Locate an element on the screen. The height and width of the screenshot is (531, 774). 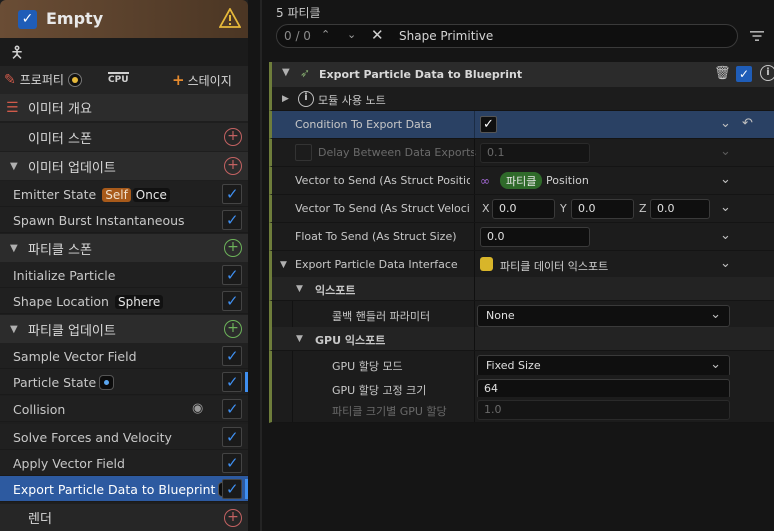
row-gpu-alloc-by-size: 파티클 크기별 GPU 할당 1.0 is located at coordinates (521, 410).